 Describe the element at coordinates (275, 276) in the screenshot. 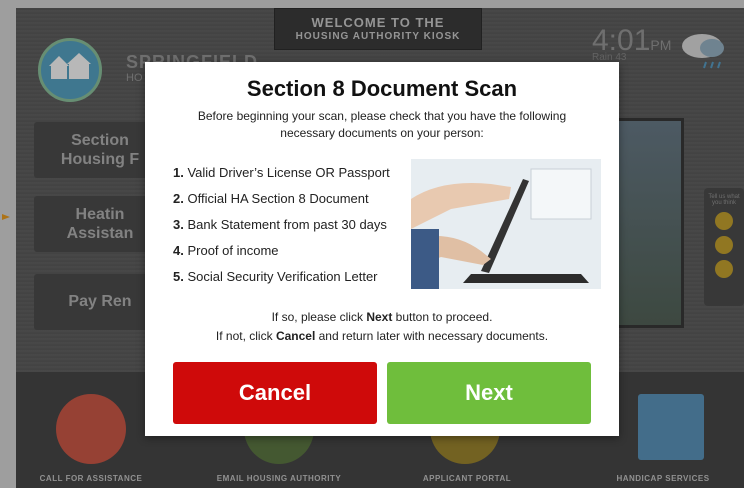

I see `list-item: 5. Social Security Verification Letter` at that location.